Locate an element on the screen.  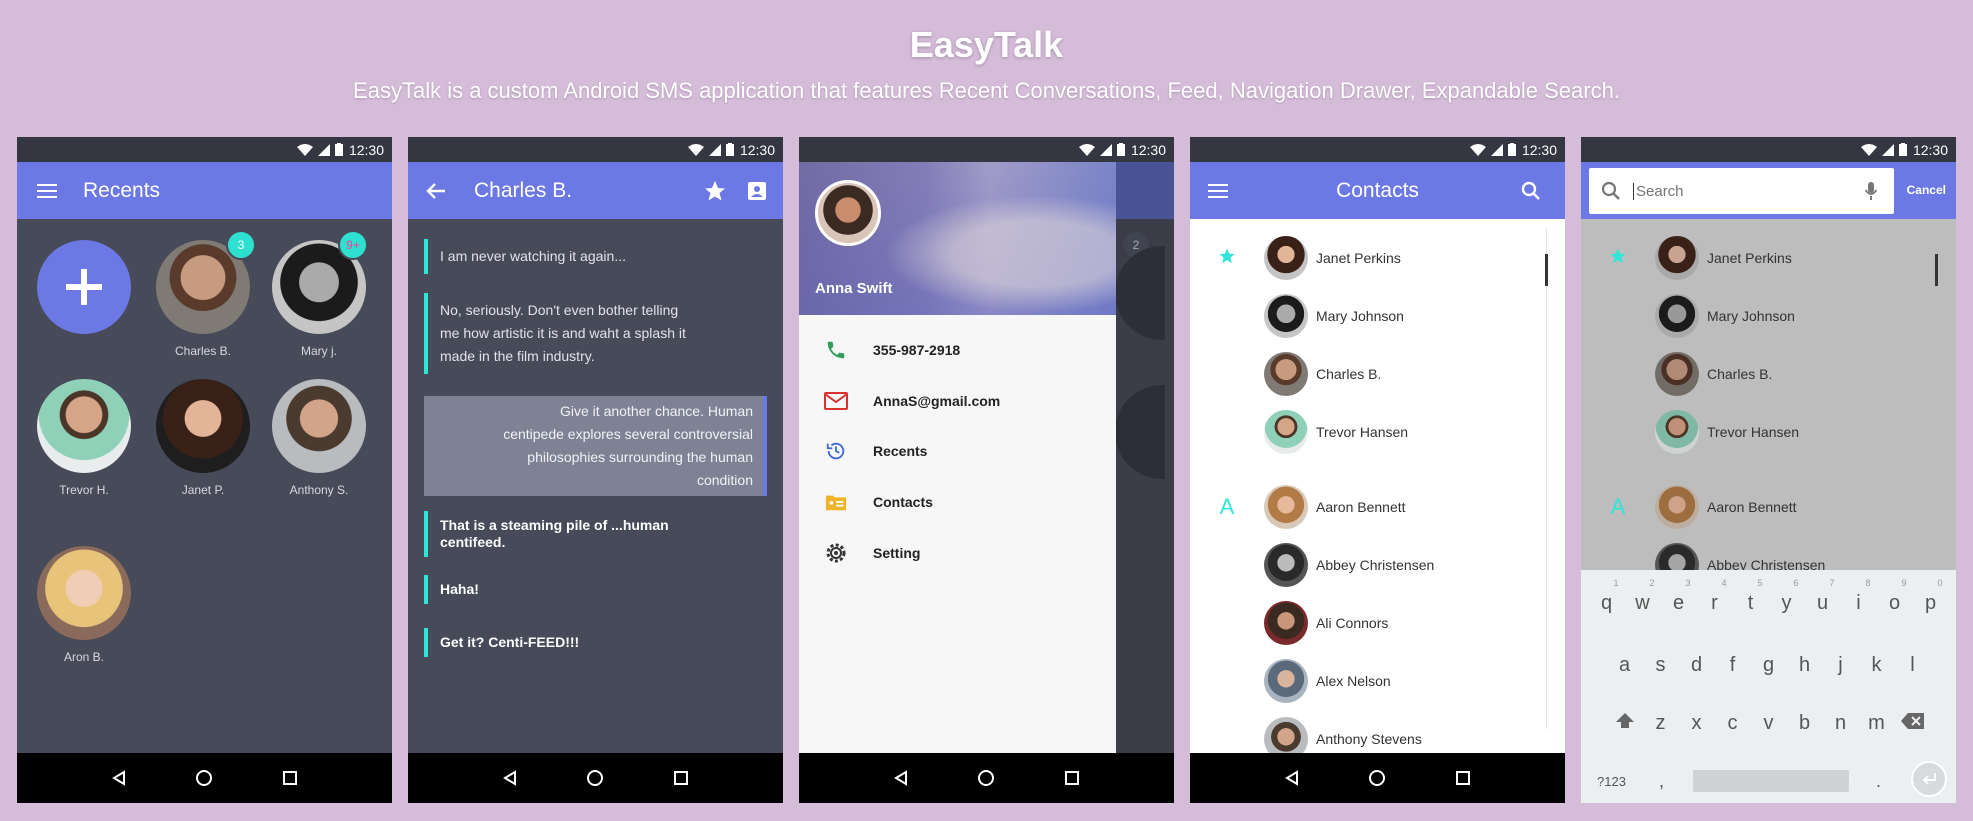
contact-row: Abbey Christensen is located at coordinates (1377, 565).